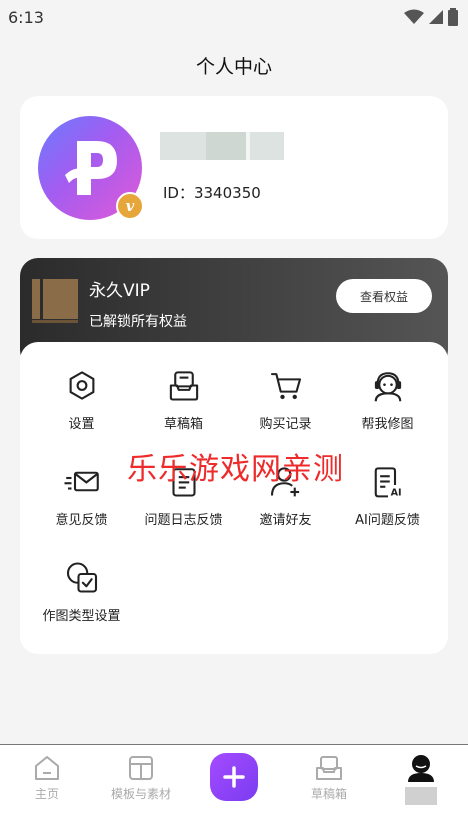  I want to click on menu-item-drawing-type-settings: 作图类型设置, so click(81, 579).